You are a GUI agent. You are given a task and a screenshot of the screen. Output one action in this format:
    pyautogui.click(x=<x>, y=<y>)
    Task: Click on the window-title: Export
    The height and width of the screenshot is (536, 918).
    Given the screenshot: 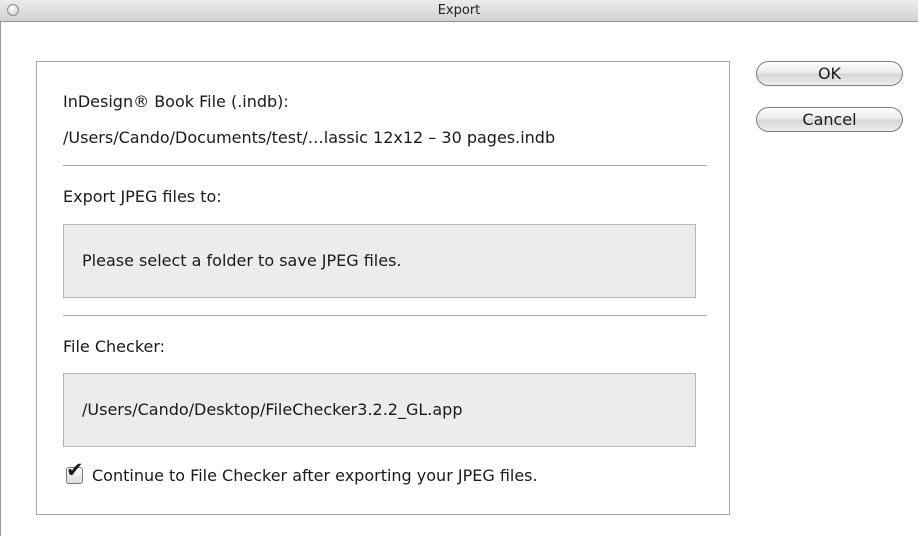 What is the action you would take?
    pyautogui.click(x=459, y=10)
    